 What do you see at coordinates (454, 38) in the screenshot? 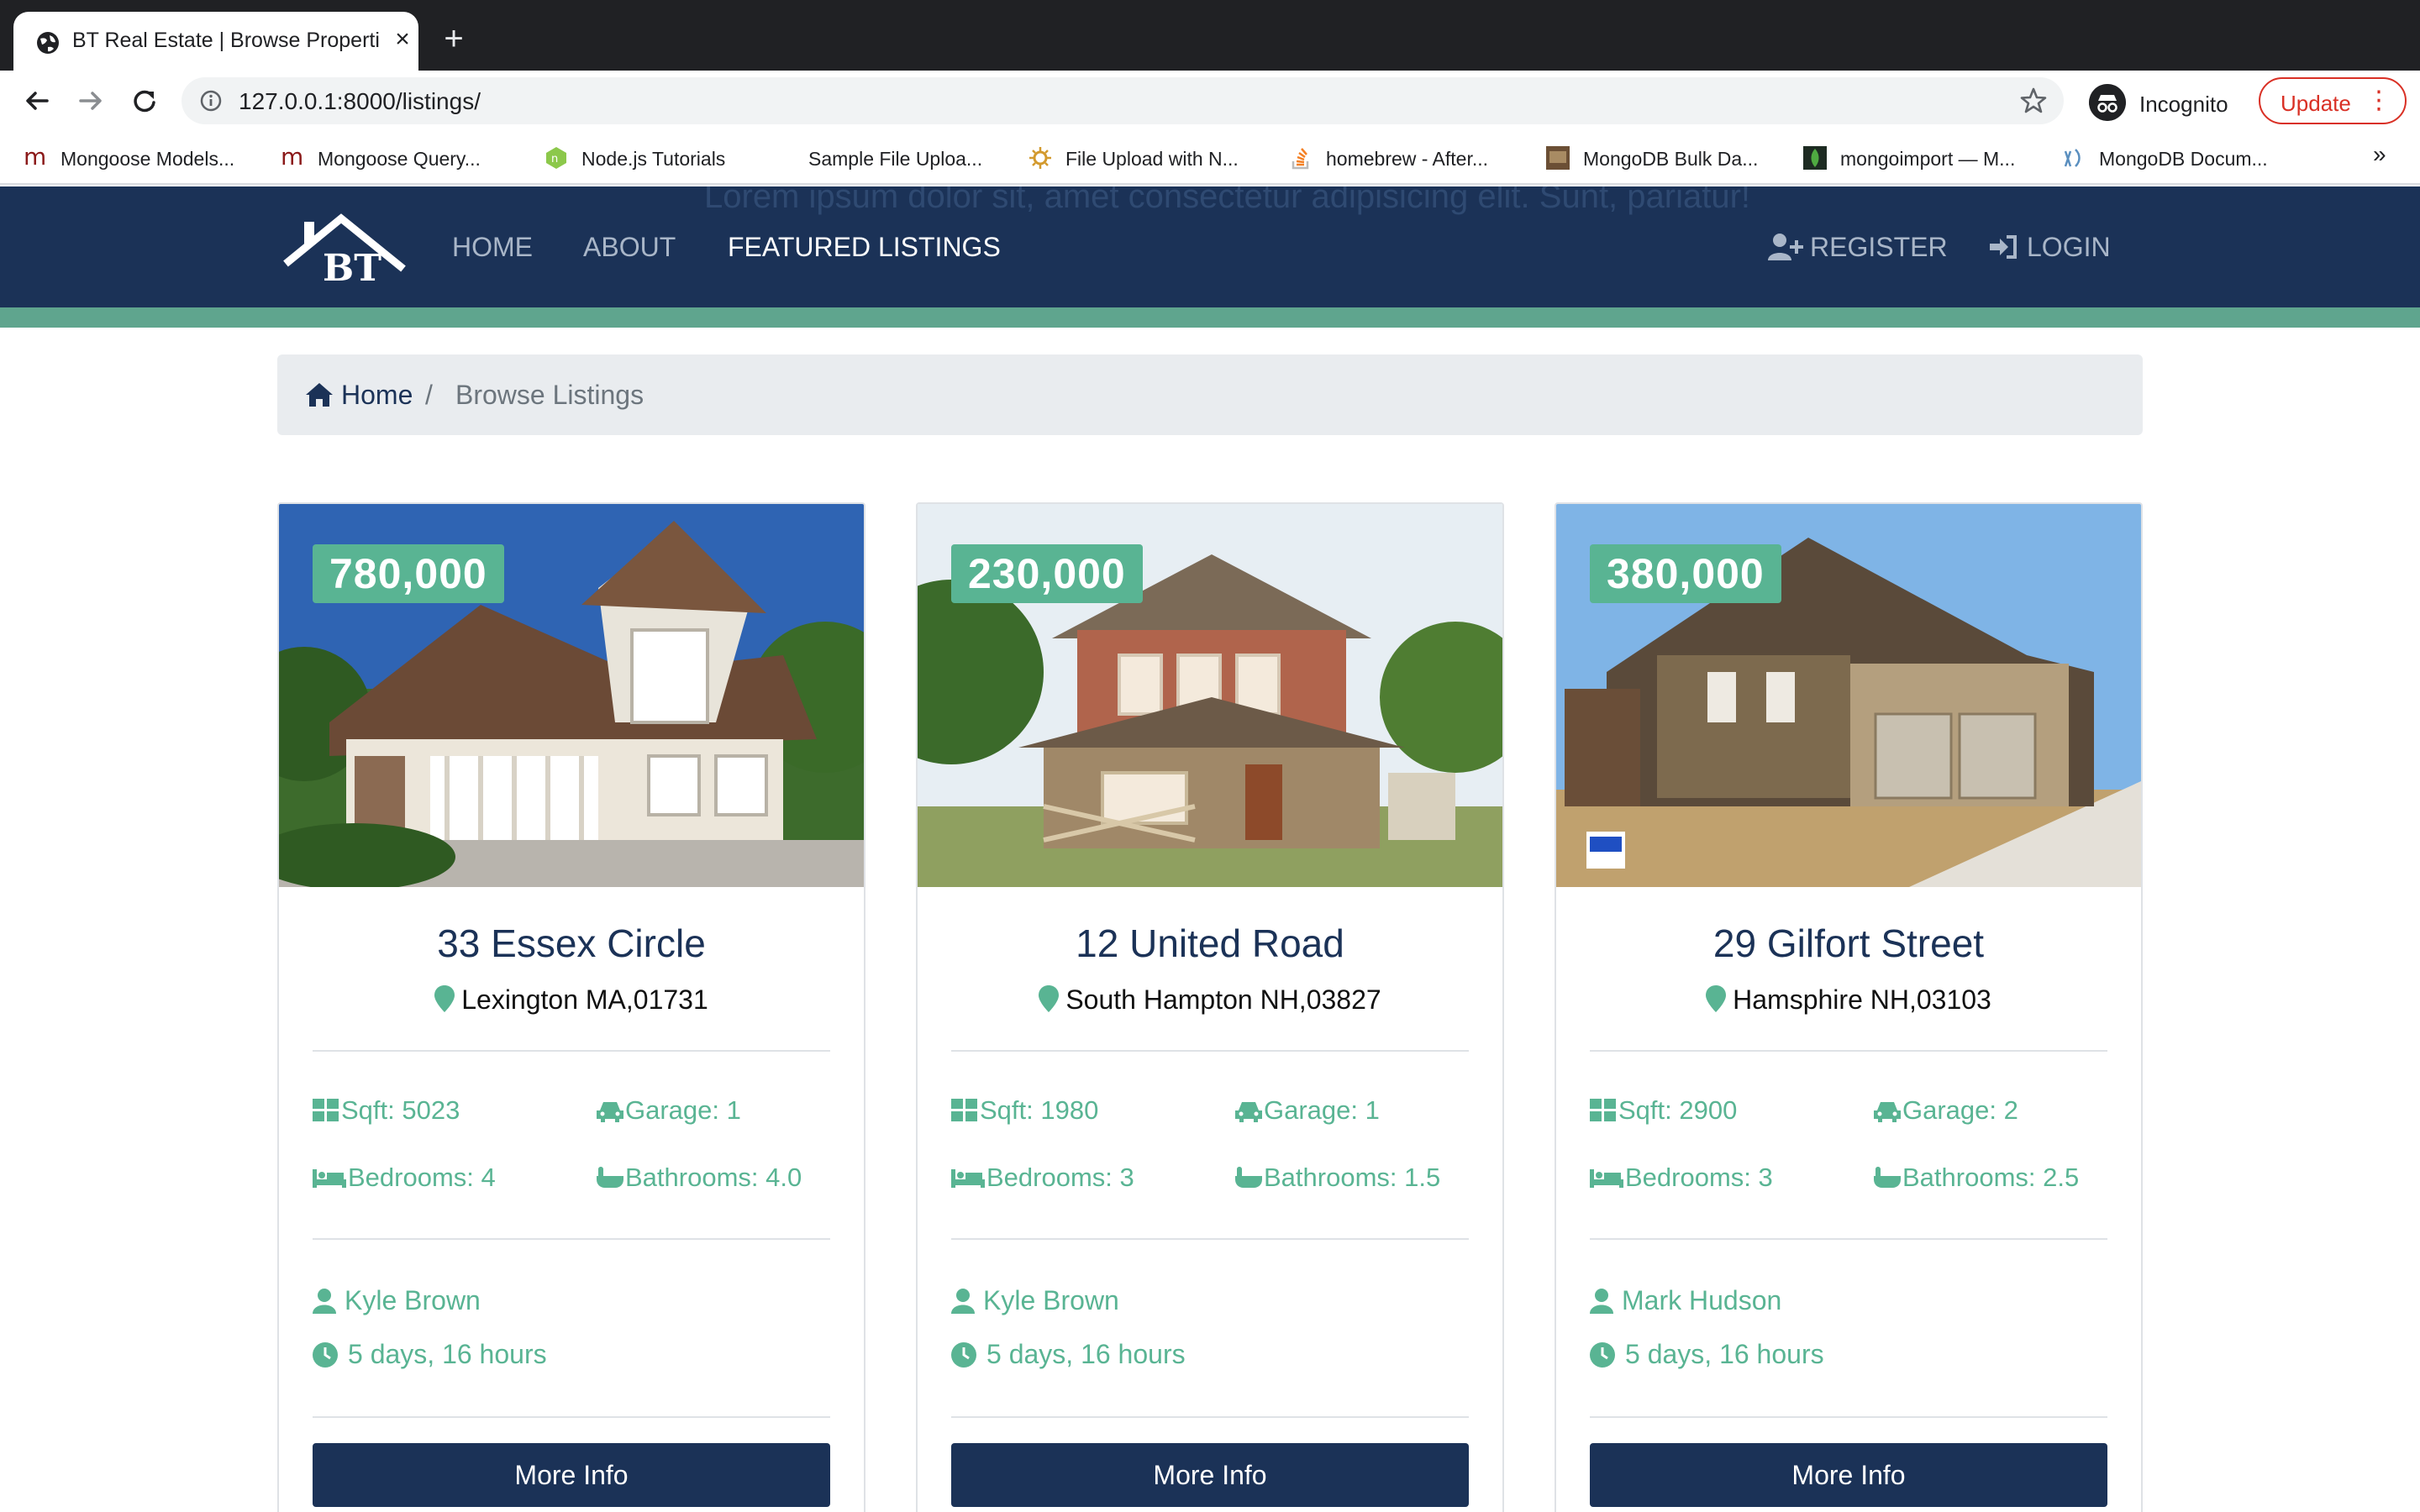
I see `new-tab-icon: +` at bounding box center [454, 38].